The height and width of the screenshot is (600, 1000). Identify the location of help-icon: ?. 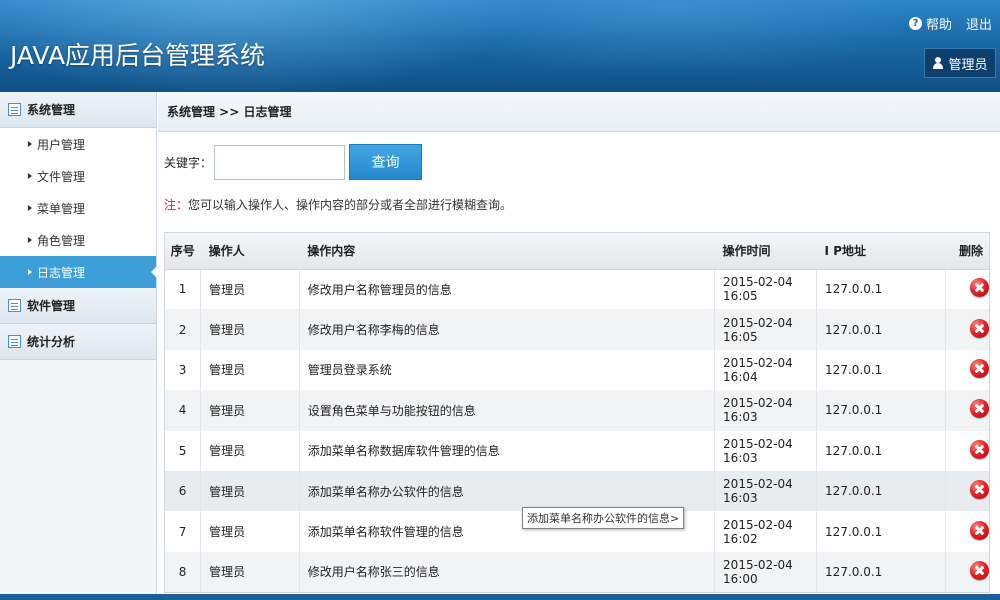
(915, 23).